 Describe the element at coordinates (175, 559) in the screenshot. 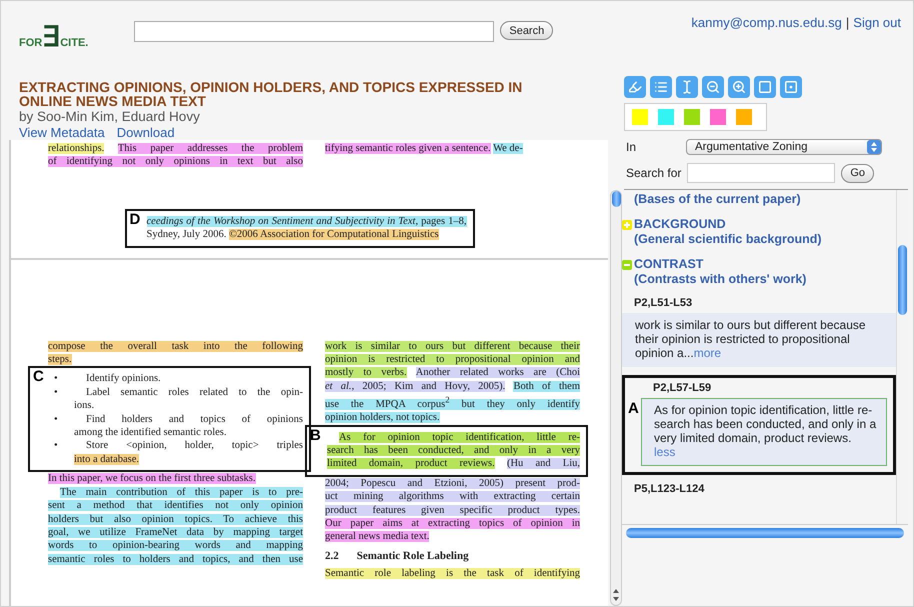

I see `highlighted-text: semantic roles to holders and topics, and then use` at that location.